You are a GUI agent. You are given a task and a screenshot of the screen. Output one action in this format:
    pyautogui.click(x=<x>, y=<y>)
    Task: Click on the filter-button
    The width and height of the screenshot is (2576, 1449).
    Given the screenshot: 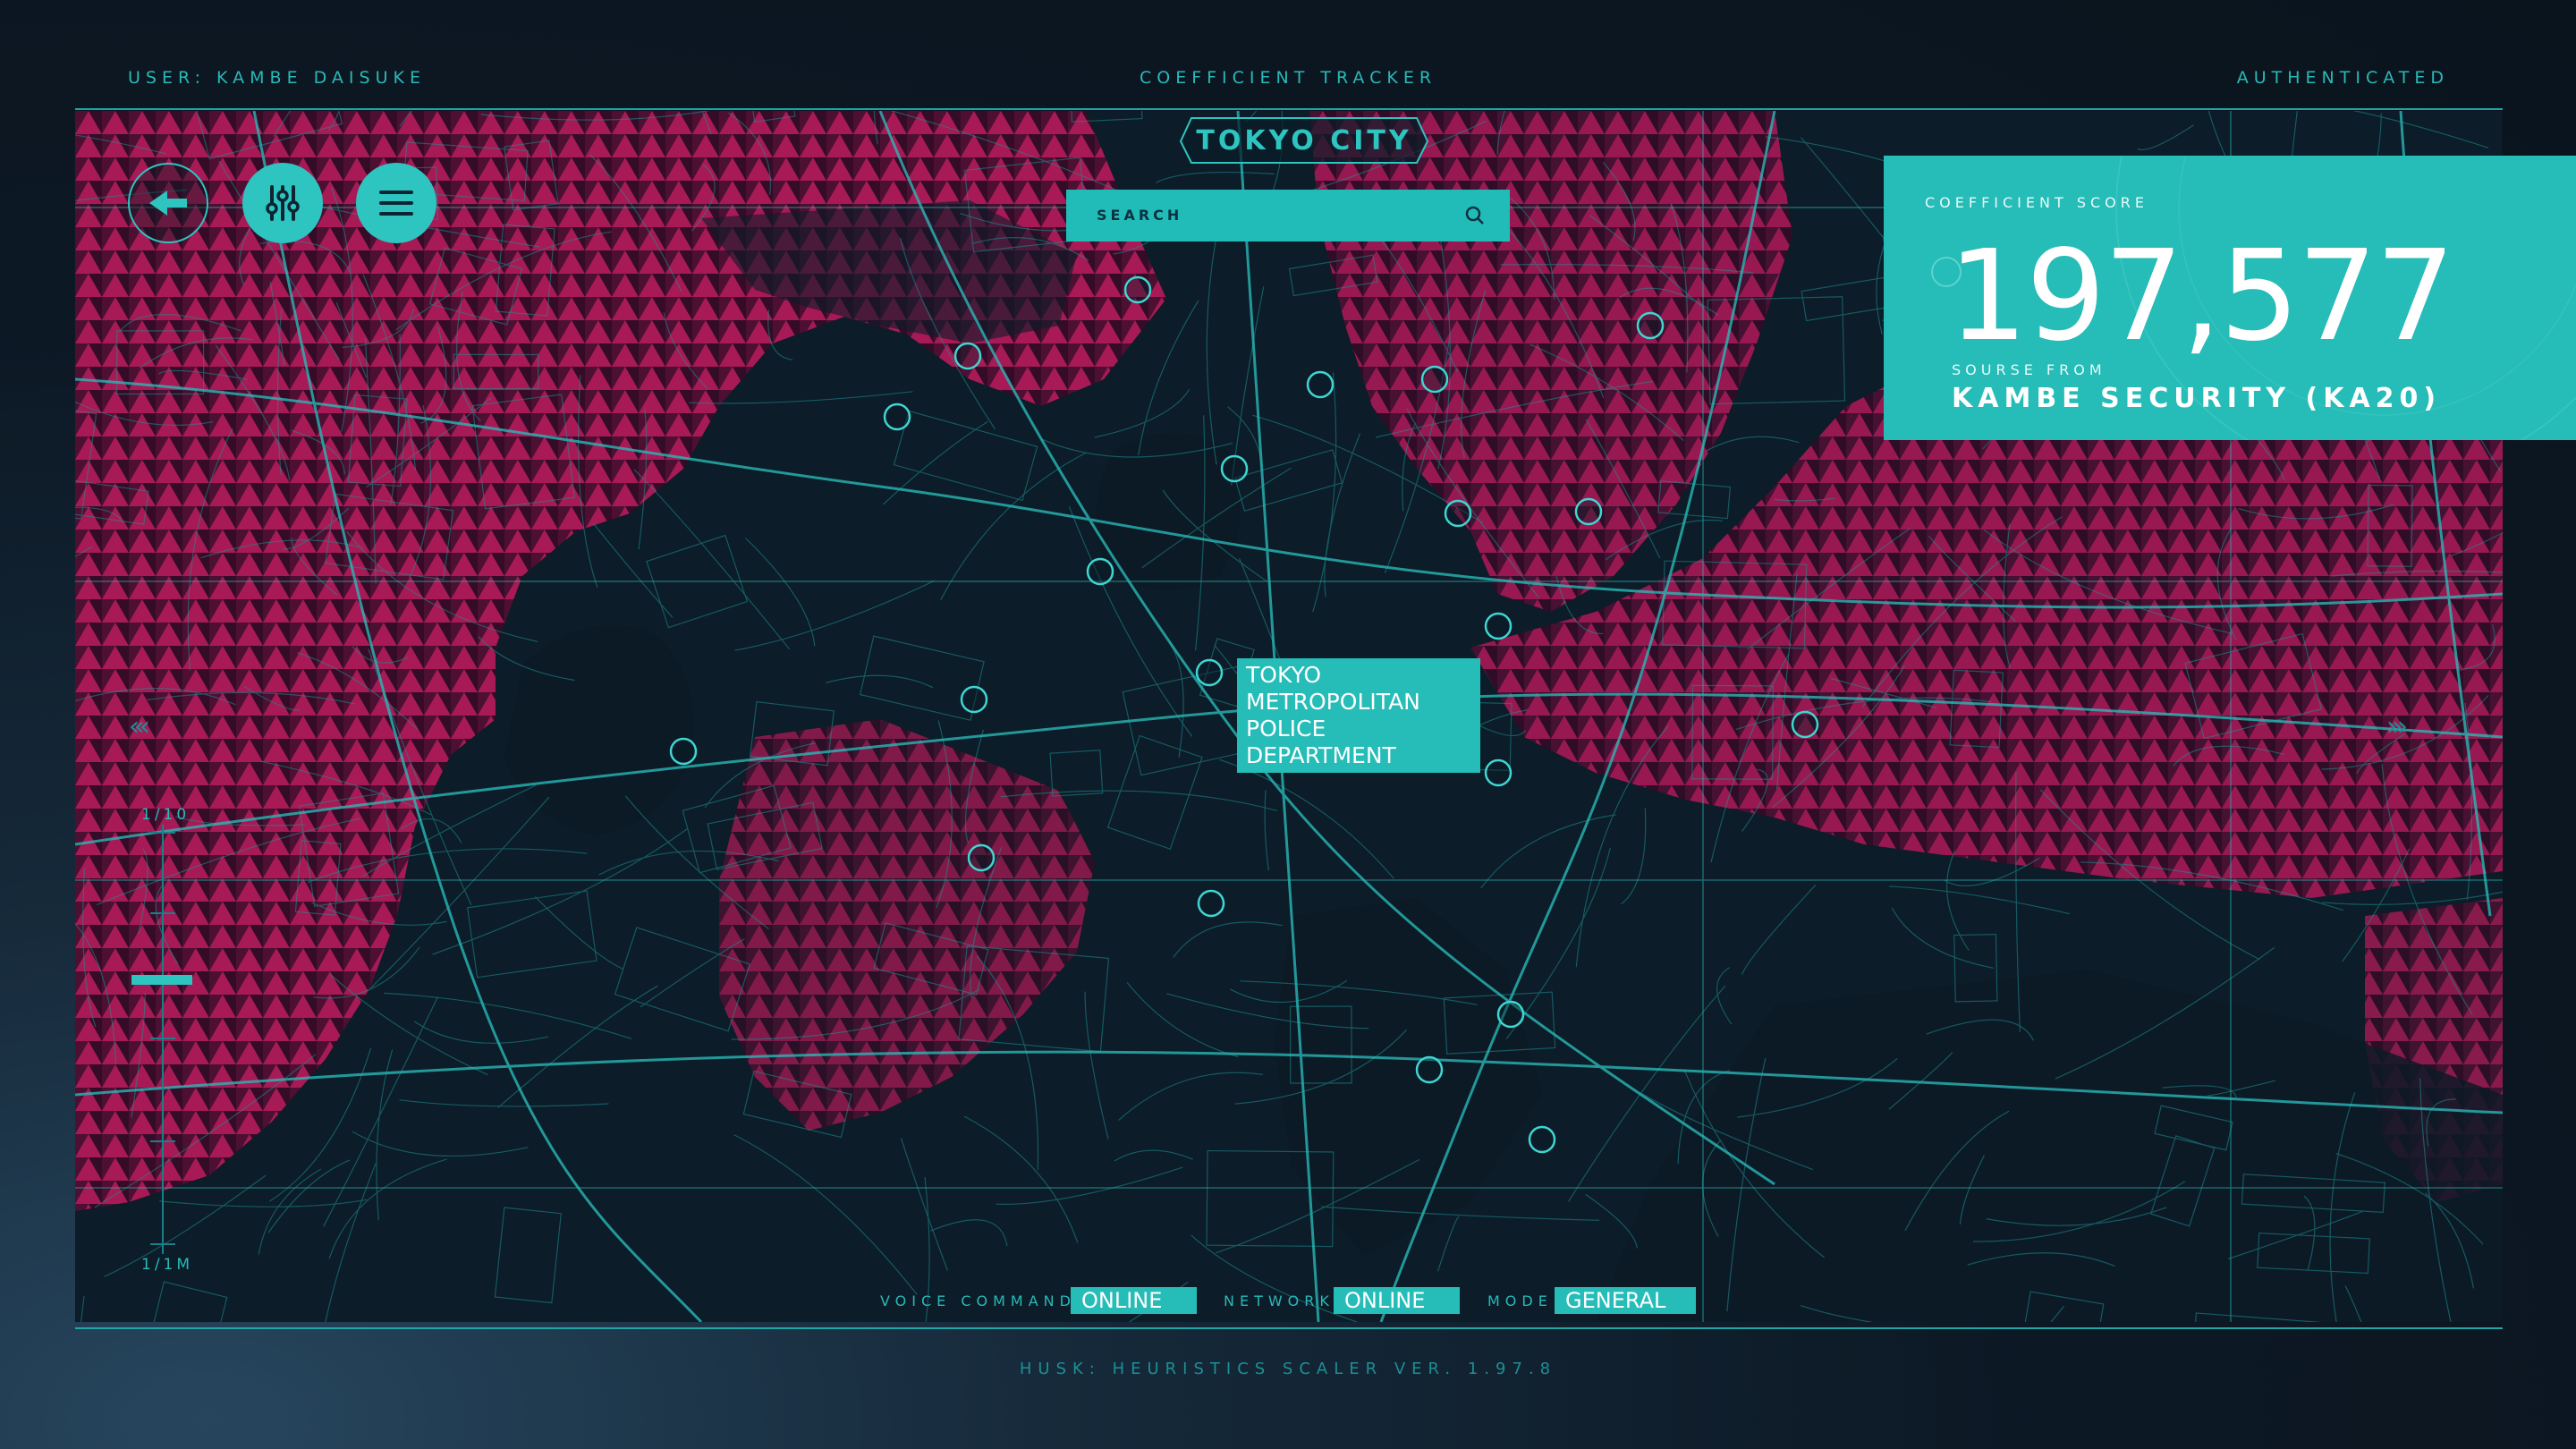 What is the action you would take?
    pyautogui.click(x=282, y=203)
    